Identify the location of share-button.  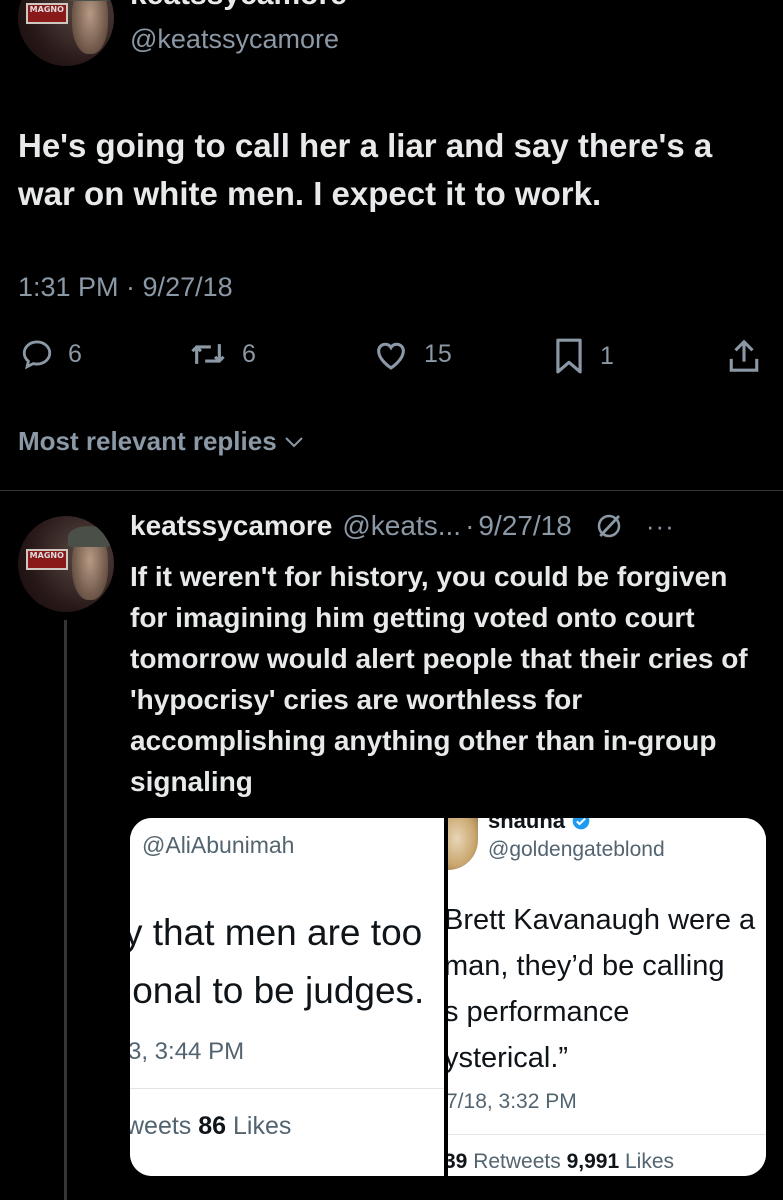
(744, 356).